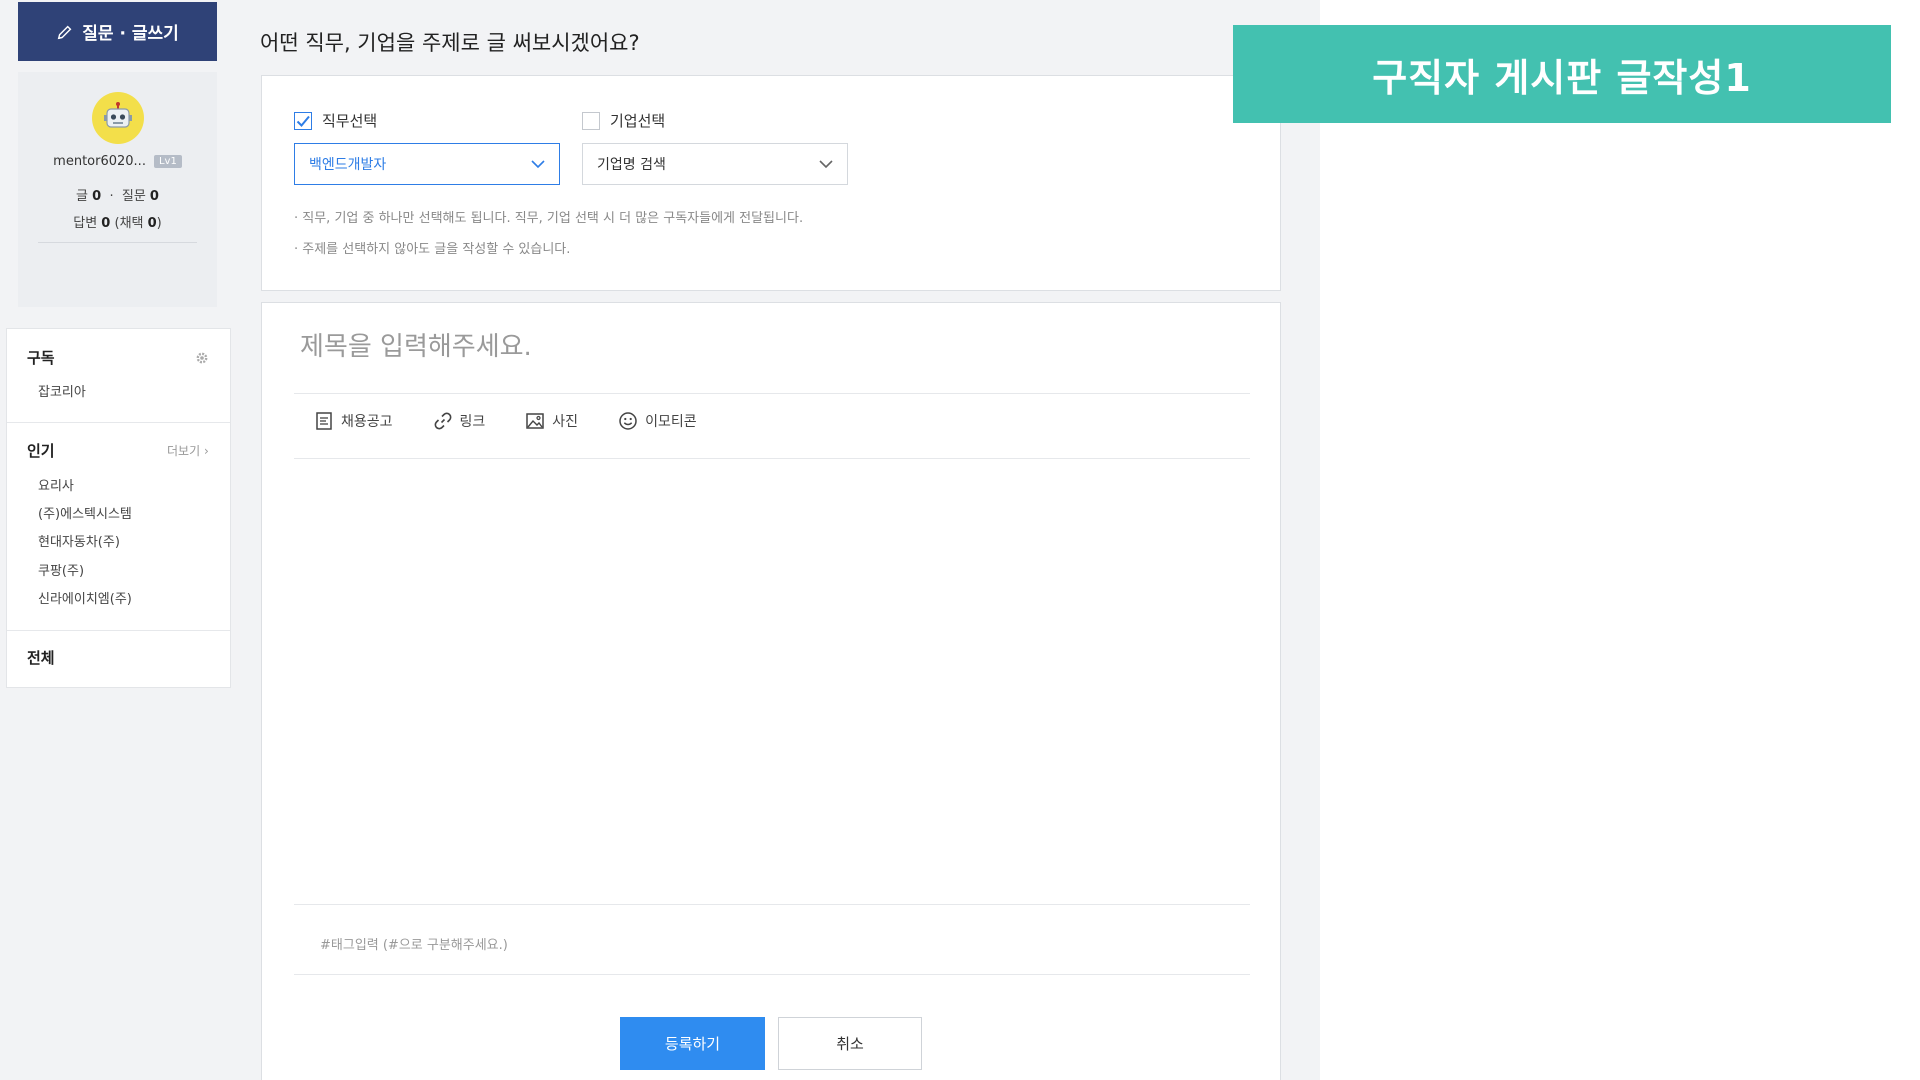  I want to click on image-icon, so click(535, 421).